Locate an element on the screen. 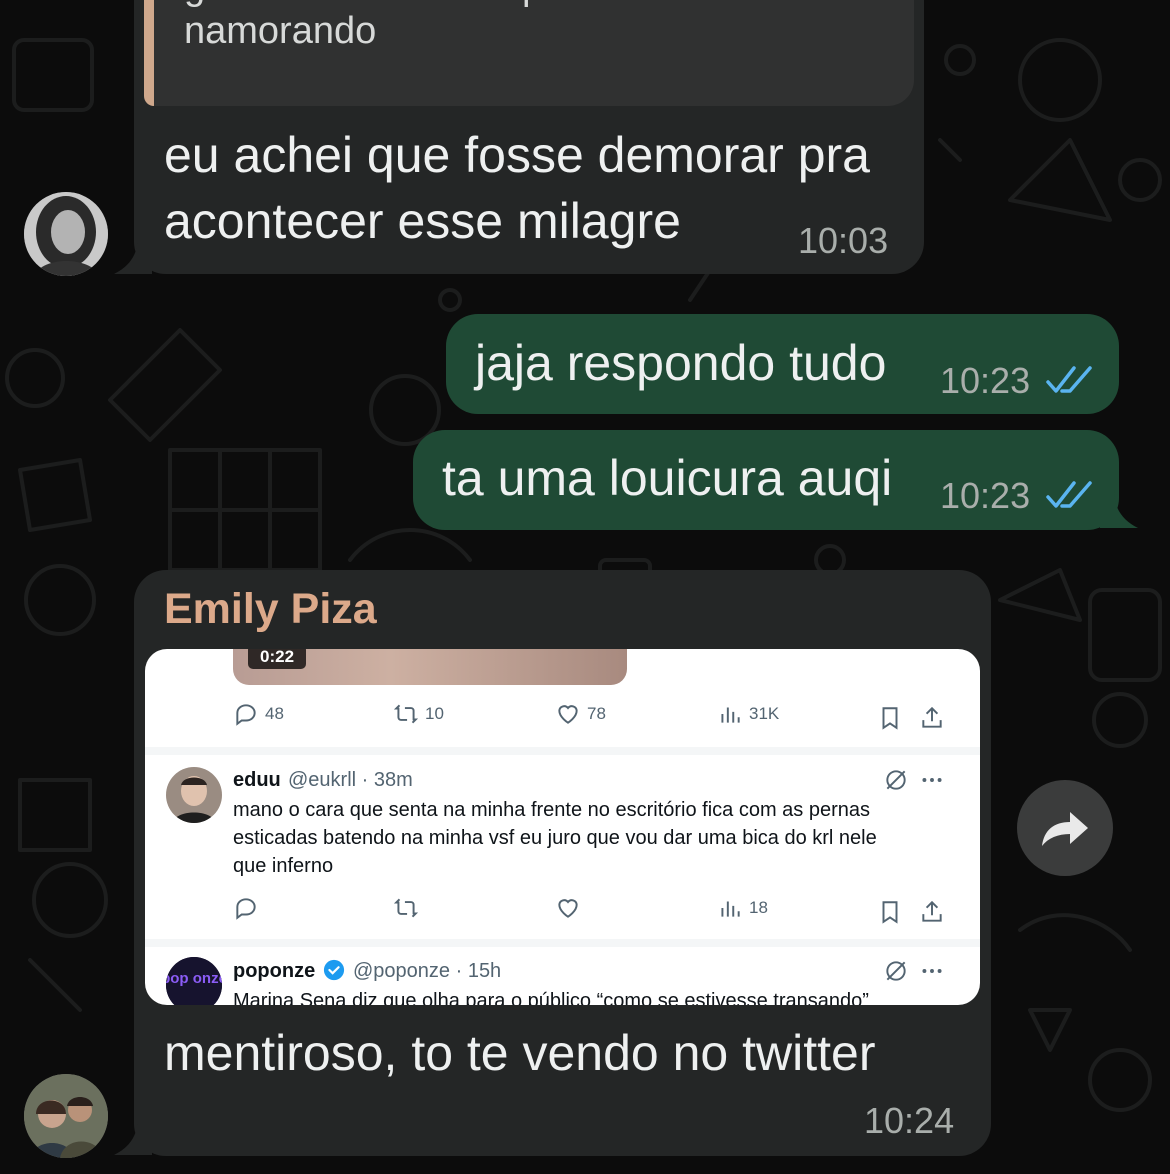 Image resolution: width=1170 pixels, height=1174 pixels. tweet-author-meta: @poponze · 15h is located at coordinates (427, 971).